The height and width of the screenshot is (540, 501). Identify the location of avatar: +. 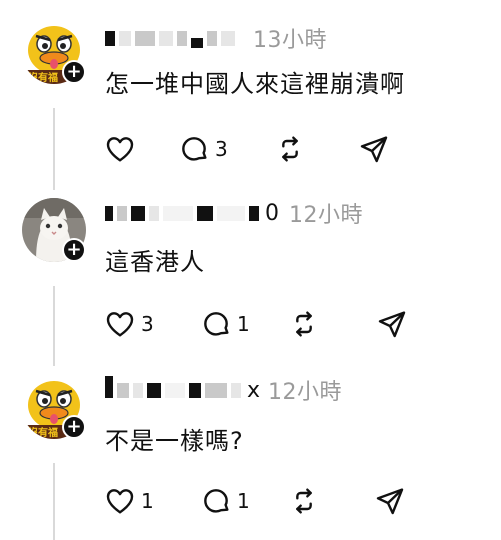
(54, 230).